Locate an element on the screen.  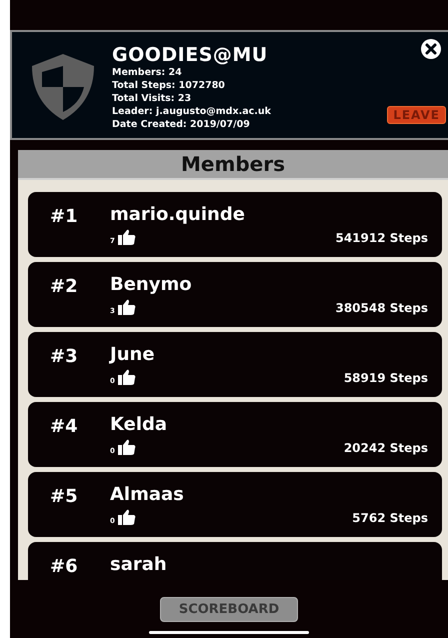
member-steps: 380548 Steps is located at coordinates (381, 308).